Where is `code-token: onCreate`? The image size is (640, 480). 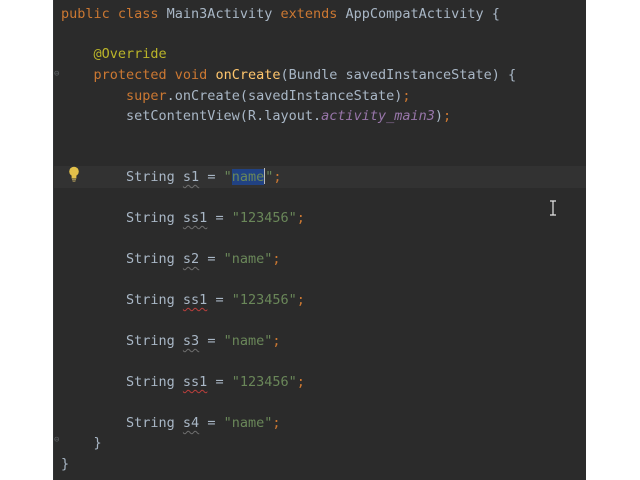 code-token: onCreate is located at coordinates (248, 75).